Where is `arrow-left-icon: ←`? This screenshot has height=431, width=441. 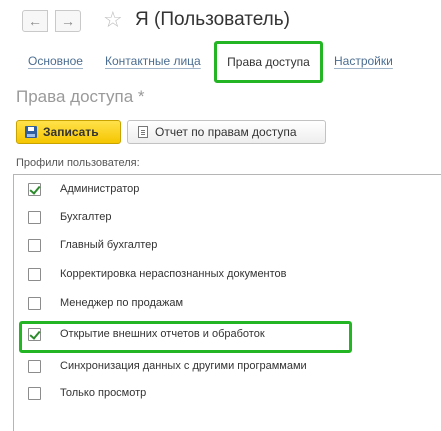
arrow-left-icon: ← is located at coordinates (35, 21).